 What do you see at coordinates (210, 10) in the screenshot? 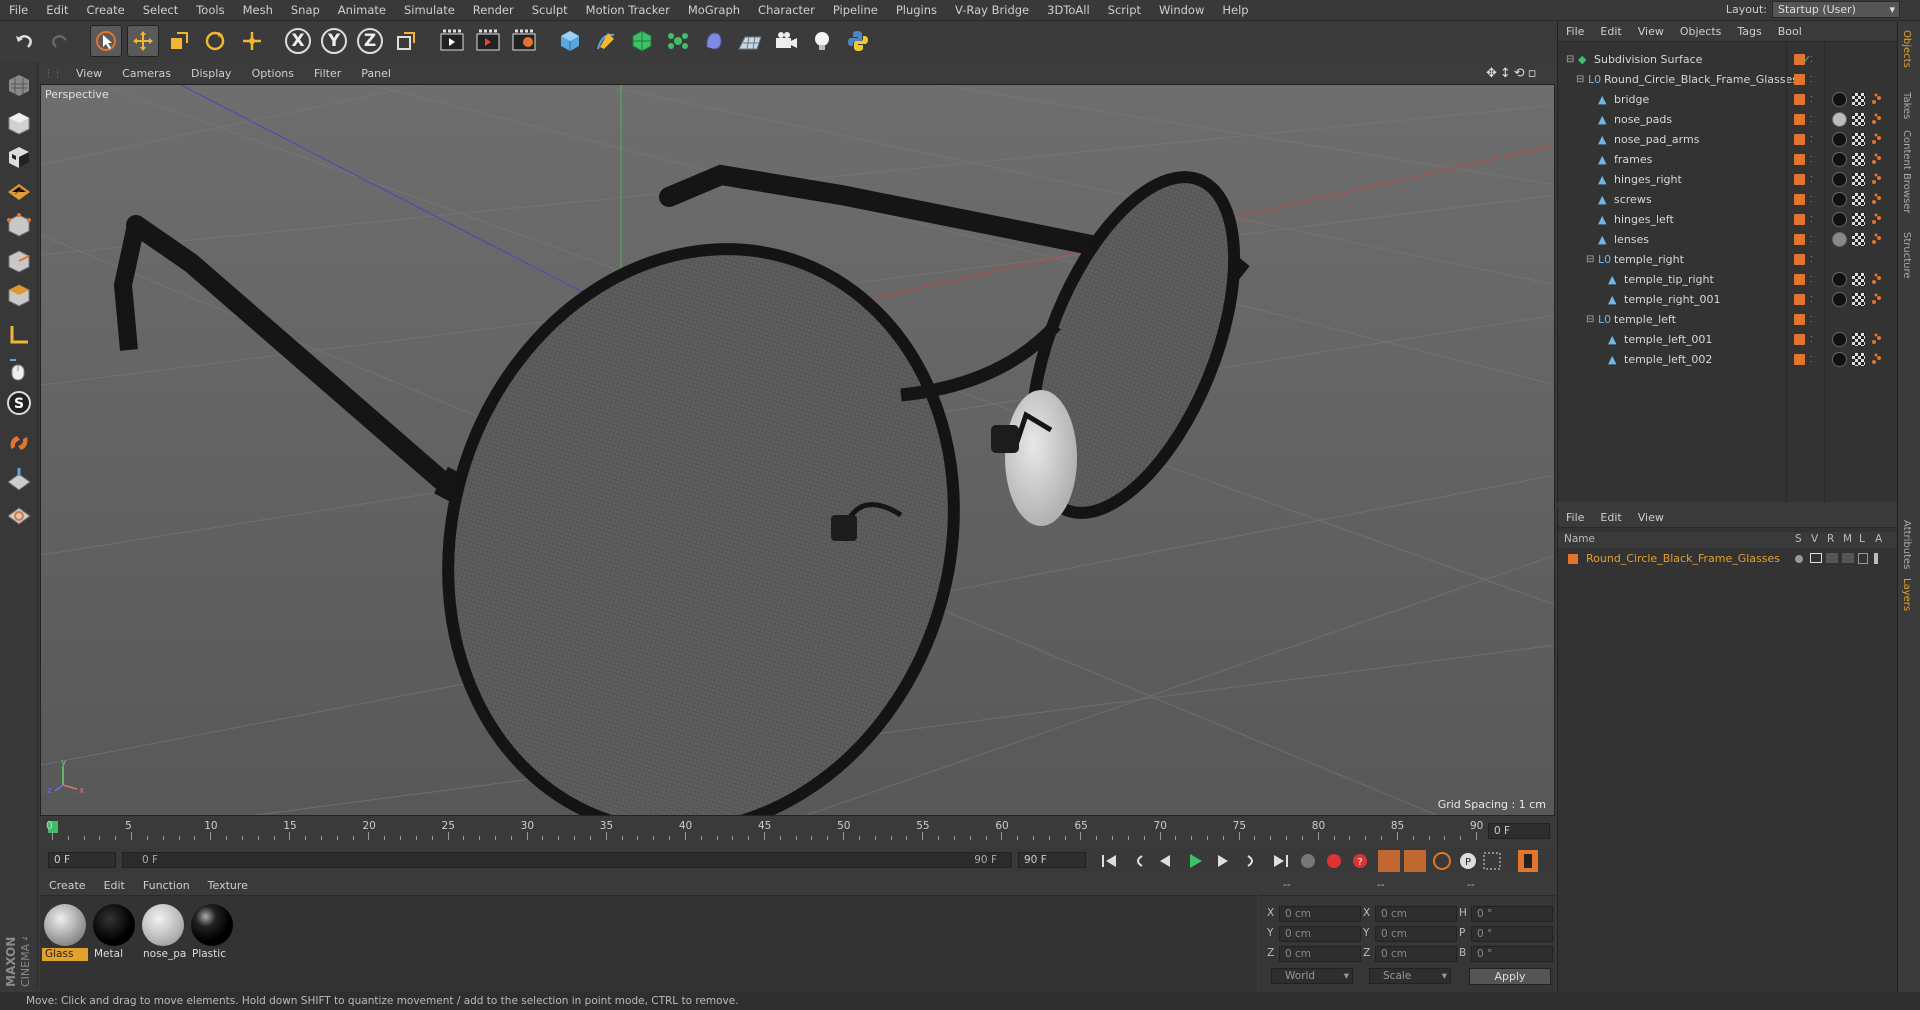
I see `menu-tools: Tools` at bounding box center [210, 10].